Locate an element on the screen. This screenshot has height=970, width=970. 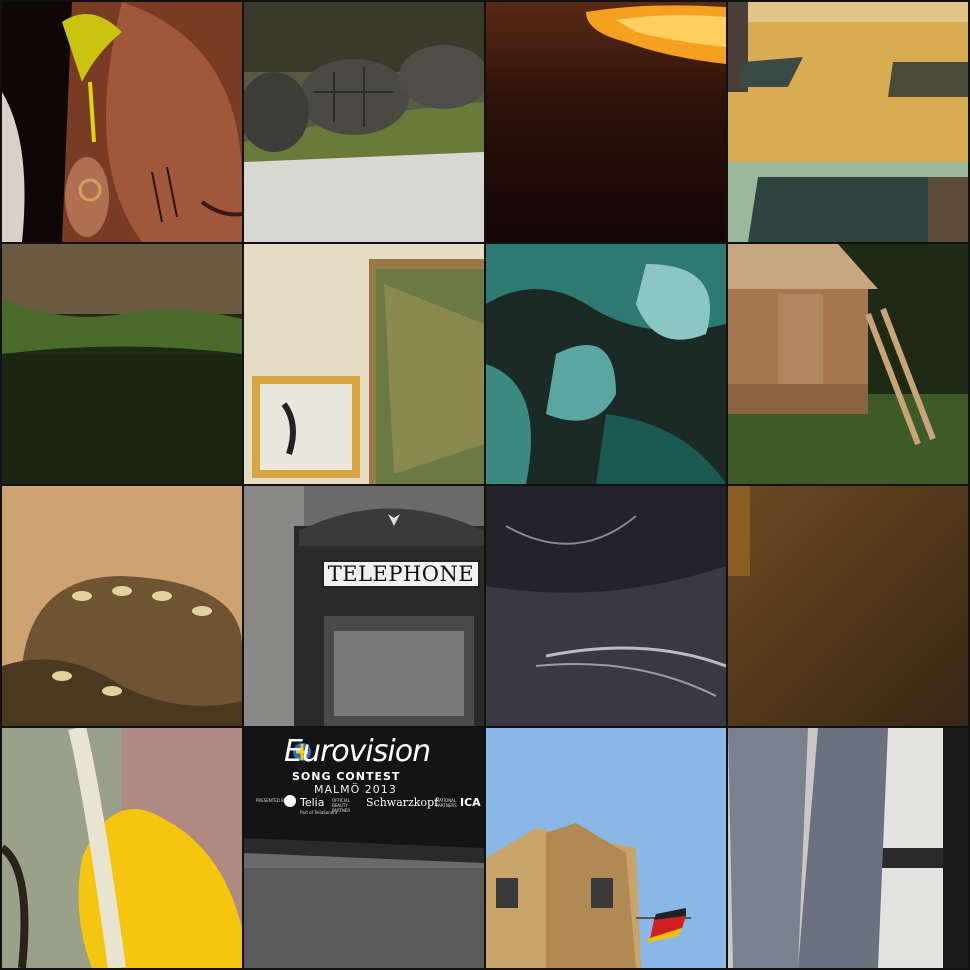
legs-image is located at coordinates (848, 848).